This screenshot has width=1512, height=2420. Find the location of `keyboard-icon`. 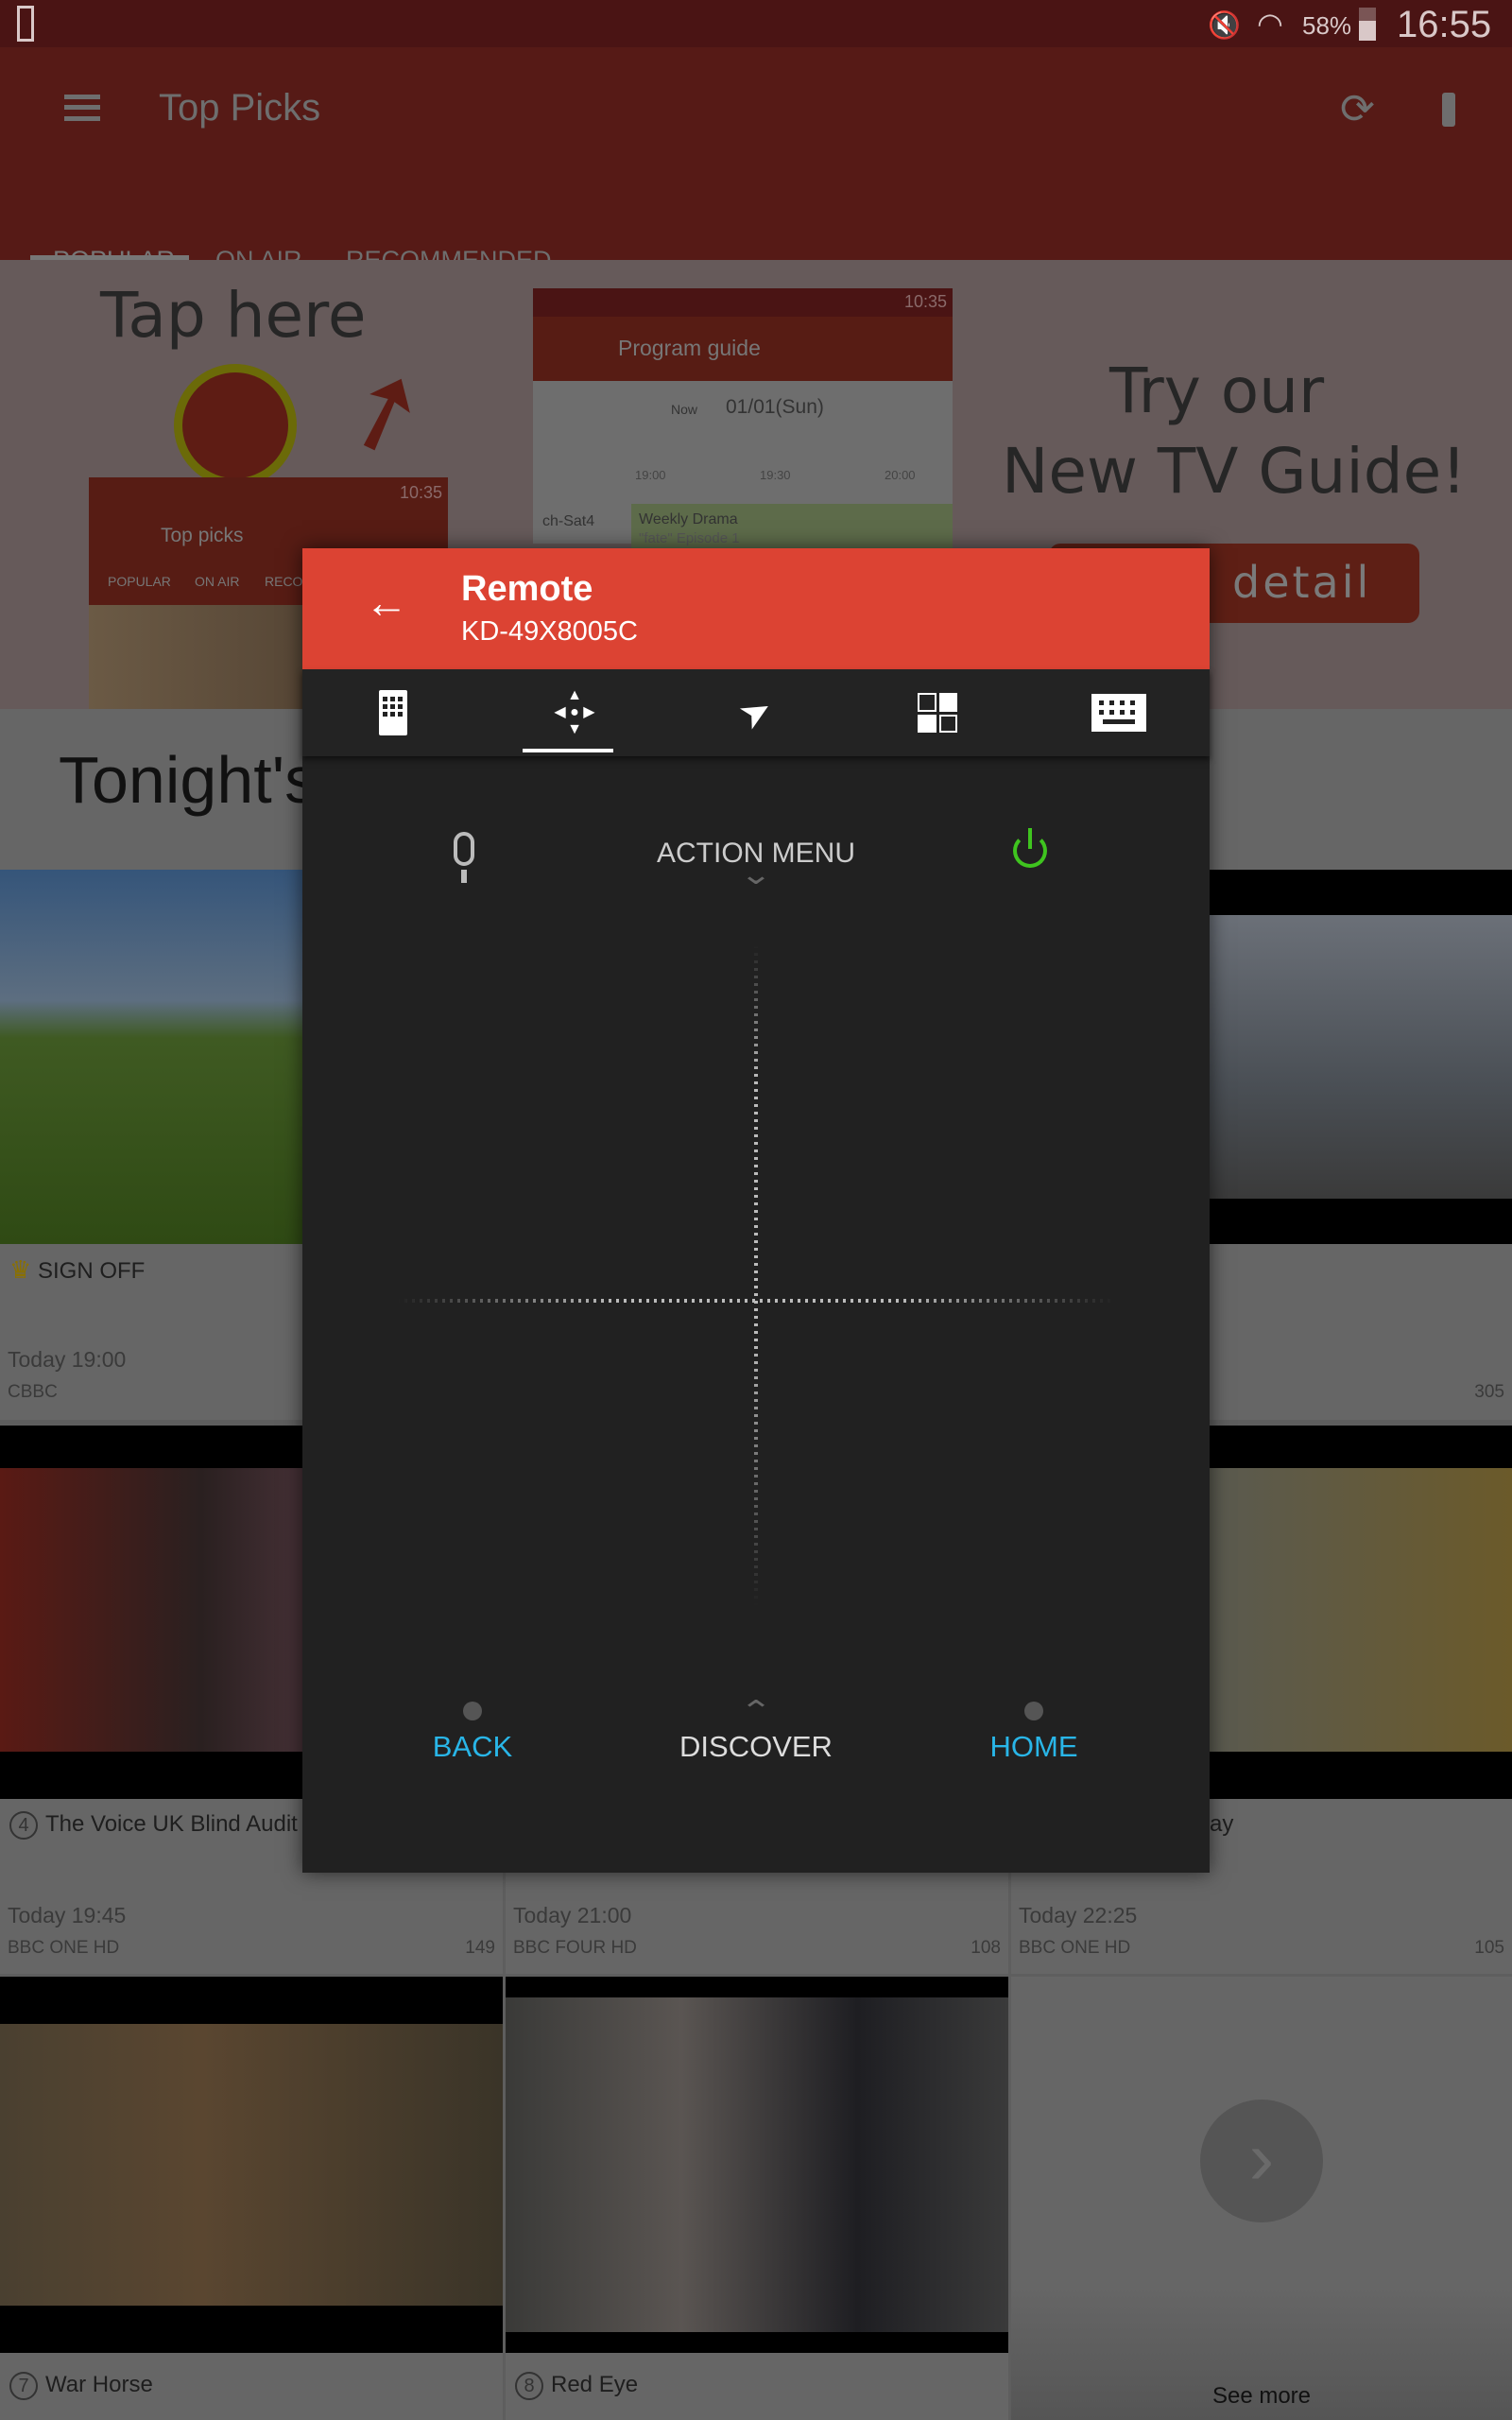

keyboard-icon is located at coordinates (1118, 713).